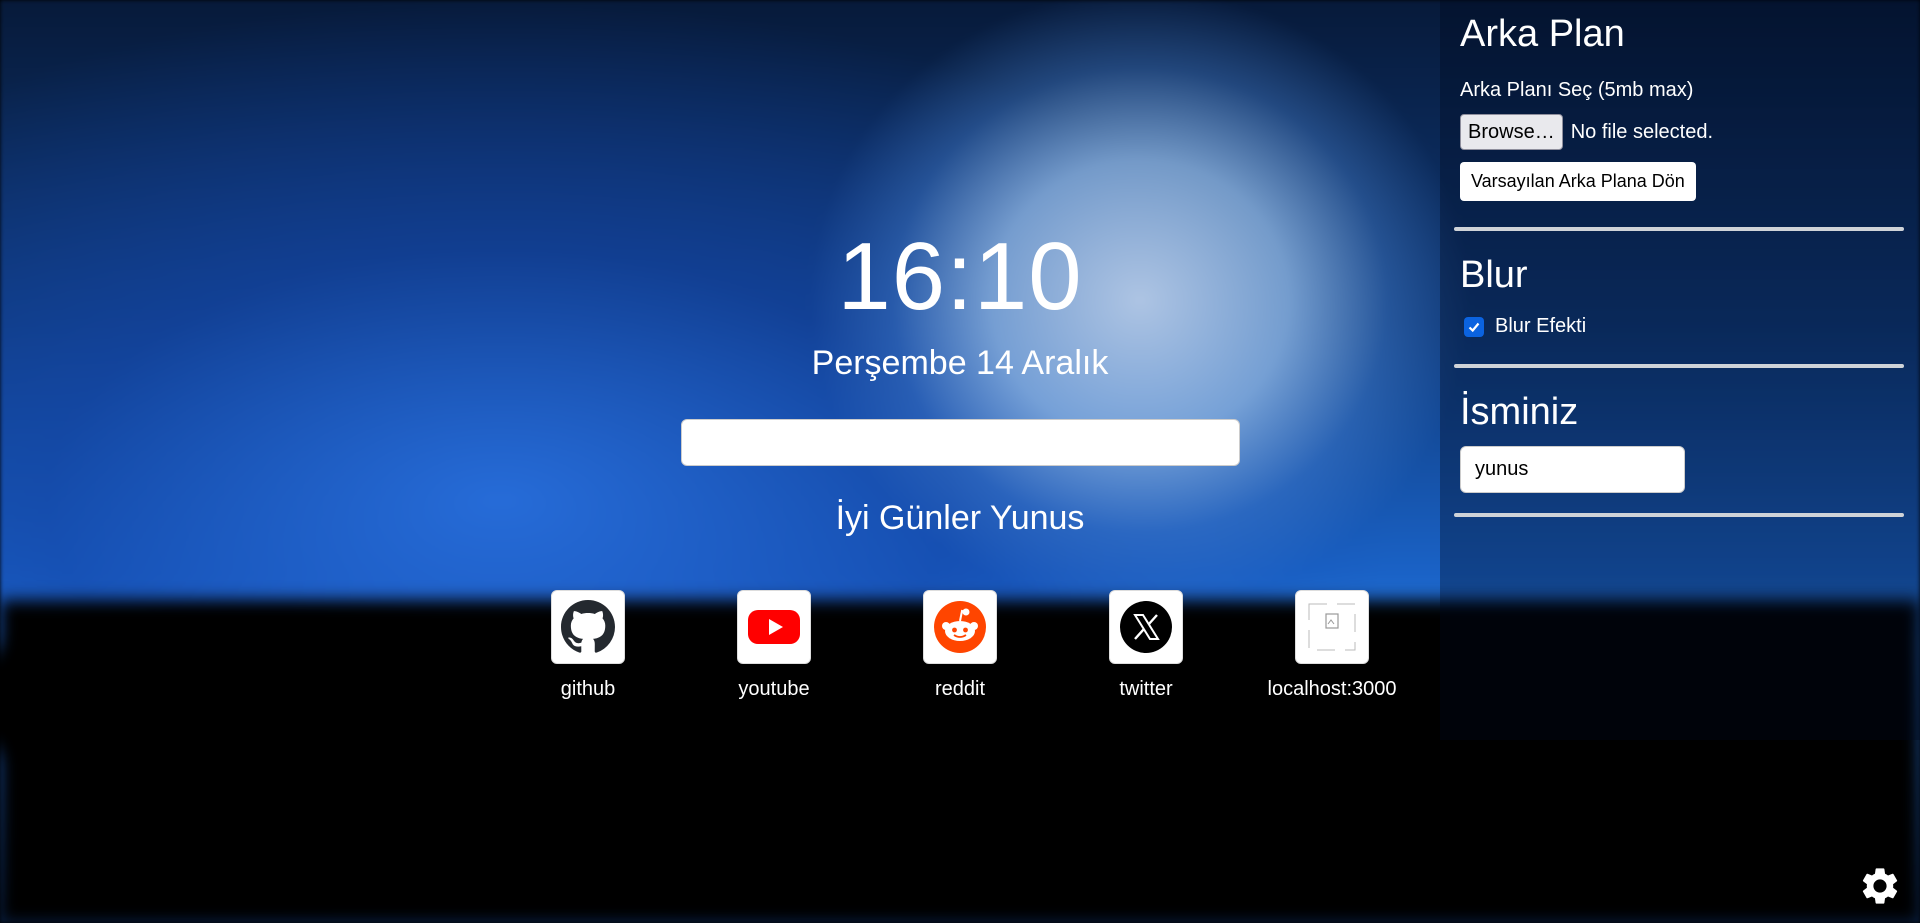 The image size is (1920, 923). Describe the element at coordinates (1146, 689) in the screenshot. I see `shortcut-label: twitter` at that location.